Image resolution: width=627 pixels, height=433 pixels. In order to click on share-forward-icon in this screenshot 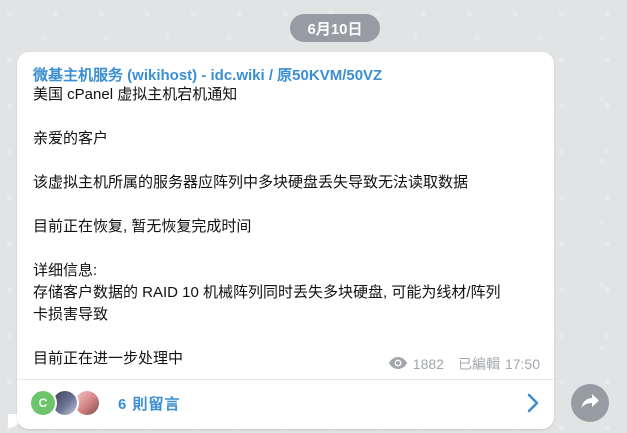, I will do `click(590, 403)`.